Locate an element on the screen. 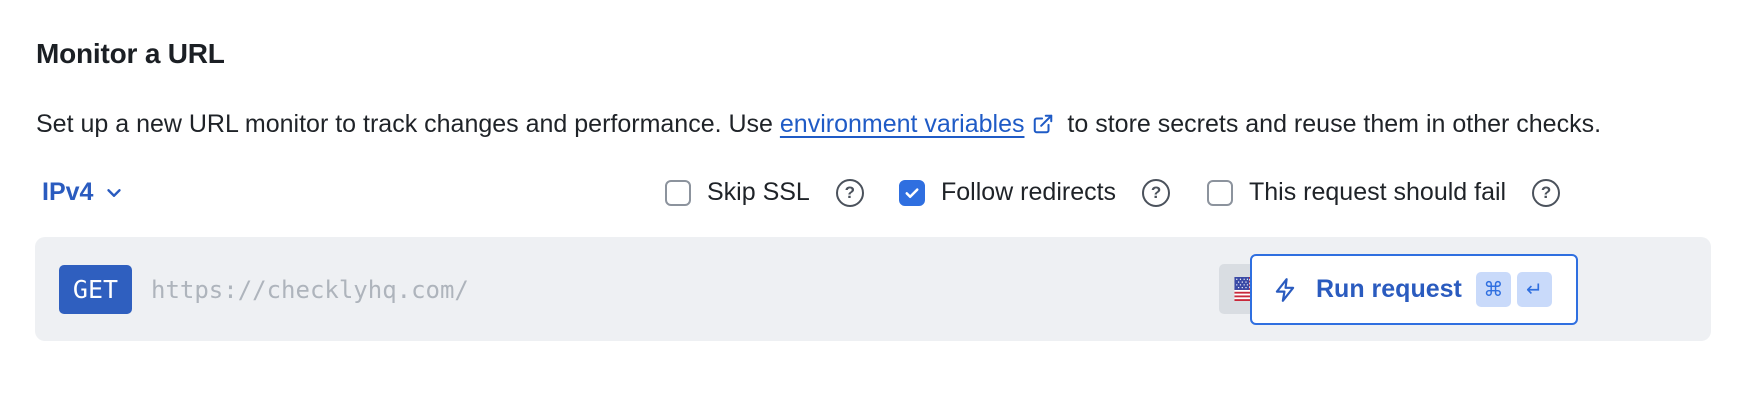  http-method-button: GET is located at coordinates (95, 289).